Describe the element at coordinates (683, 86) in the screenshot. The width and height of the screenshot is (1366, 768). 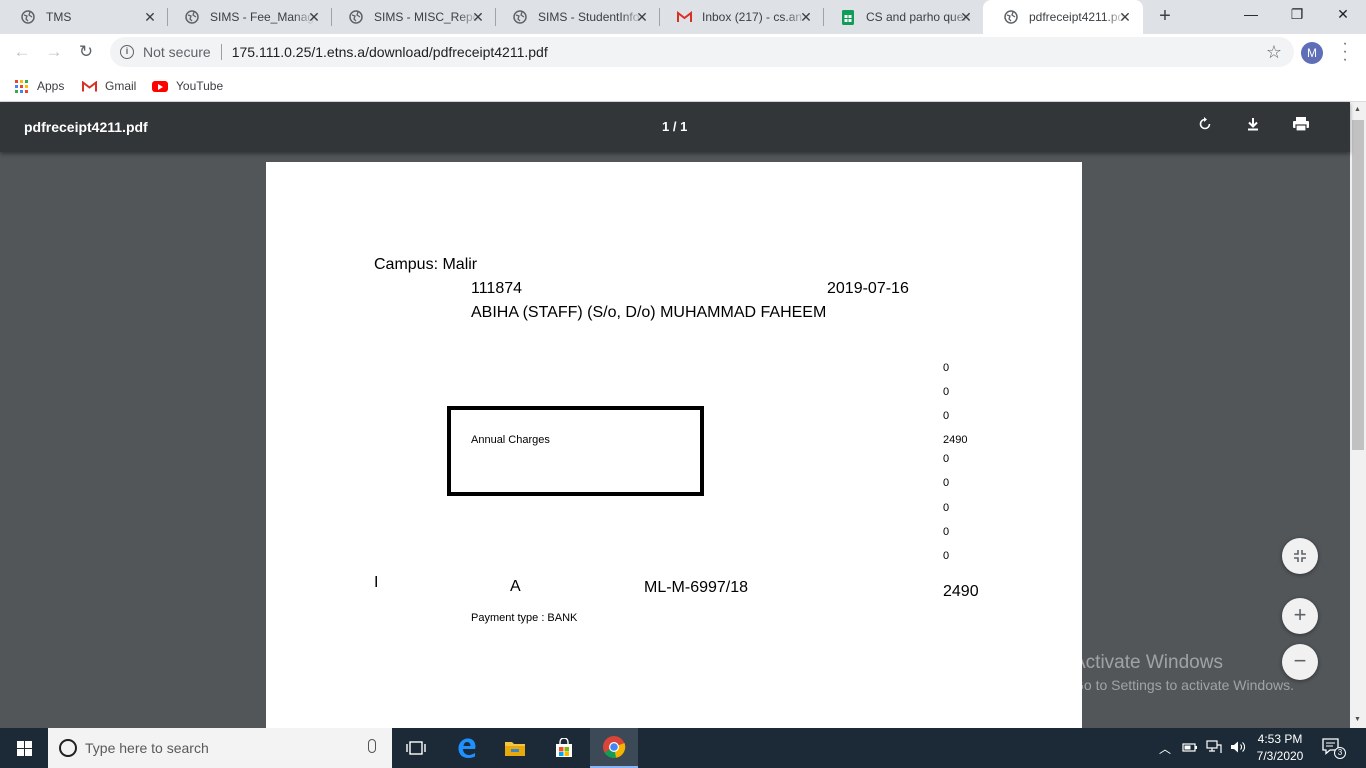
I see `bookmarks-bar: Apps Gmail YouTube` at that location.